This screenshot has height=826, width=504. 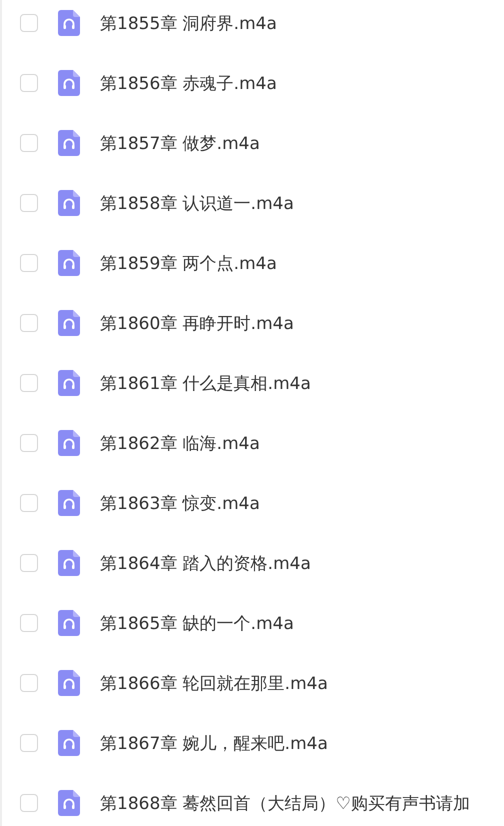 What do you see at coordinates (214, 683) in the screenshot?
I see `file-name: 第1866章 轮回就在那里.m4a` at bounding box center [214, 683].